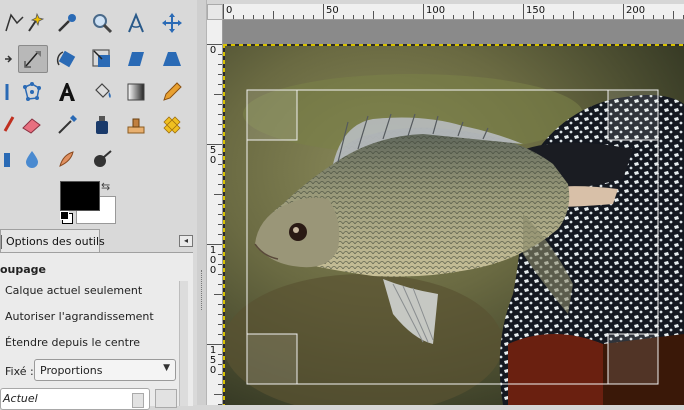 This screenshot has width=684, height=410. I want to click on blur-tool, so click(32, 159).